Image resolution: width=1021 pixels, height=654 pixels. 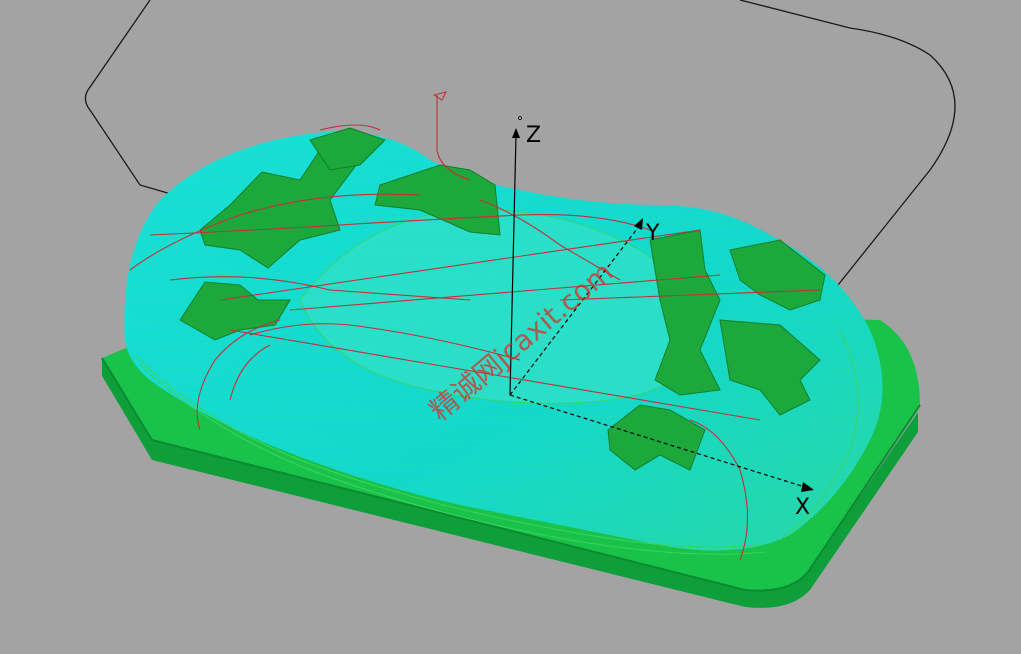 I want to click on z-axis-arrow-icon, so click(x=516, y=133).